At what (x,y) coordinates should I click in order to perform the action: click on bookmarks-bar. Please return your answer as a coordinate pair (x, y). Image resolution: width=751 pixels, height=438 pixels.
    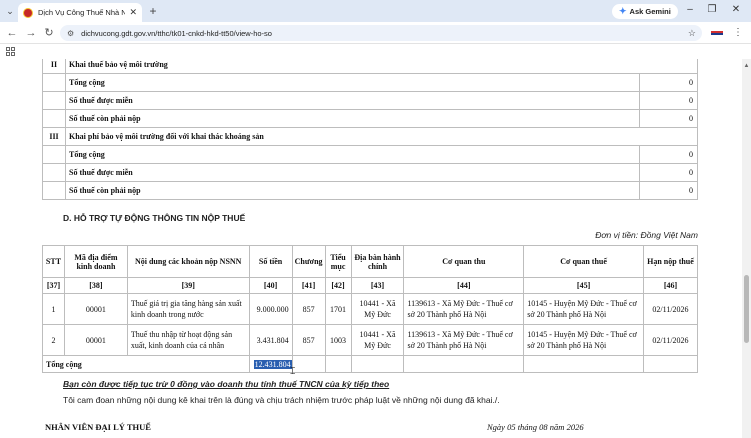
    Looking at the image, I should click on (375, 51).